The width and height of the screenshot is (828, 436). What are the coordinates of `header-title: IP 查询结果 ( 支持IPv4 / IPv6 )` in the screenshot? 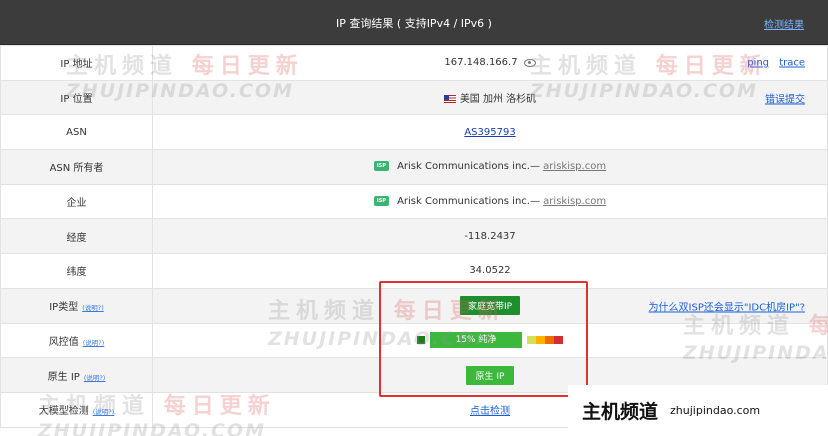 It's located at (414, 23).